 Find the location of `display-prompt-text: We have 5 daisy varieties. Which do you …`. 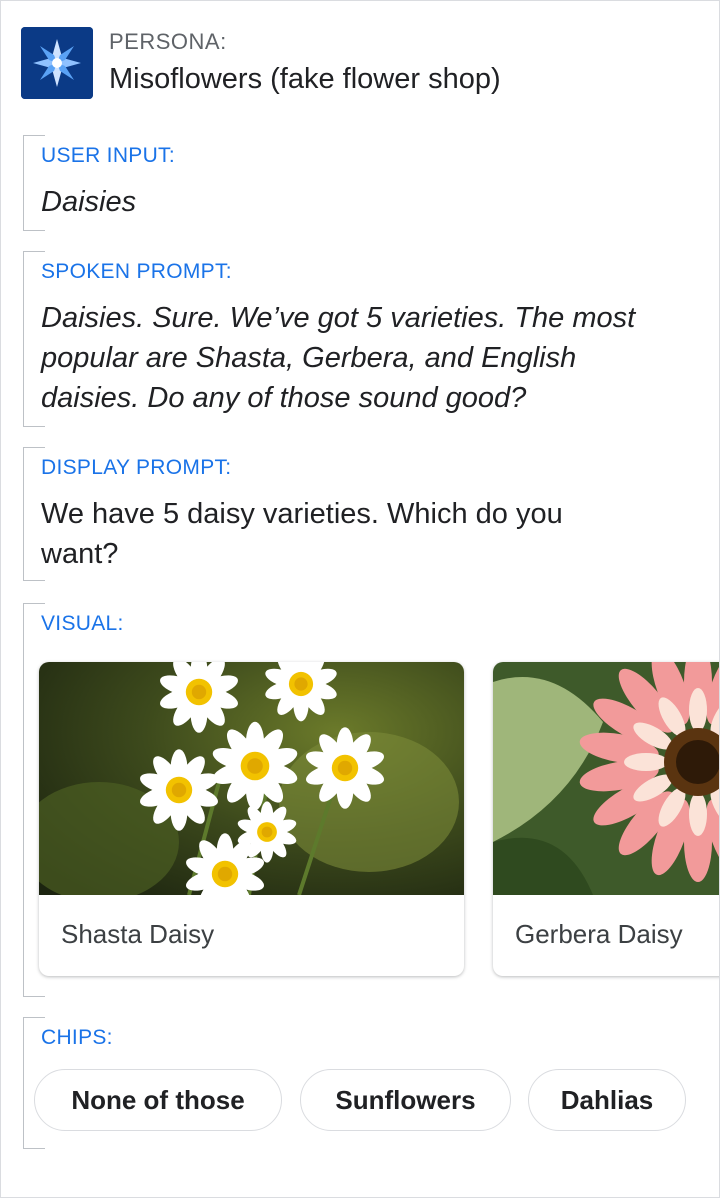

display-prompt-text: We have 5 daisy varieties. Which do you … is located at coordinates (366, 534).